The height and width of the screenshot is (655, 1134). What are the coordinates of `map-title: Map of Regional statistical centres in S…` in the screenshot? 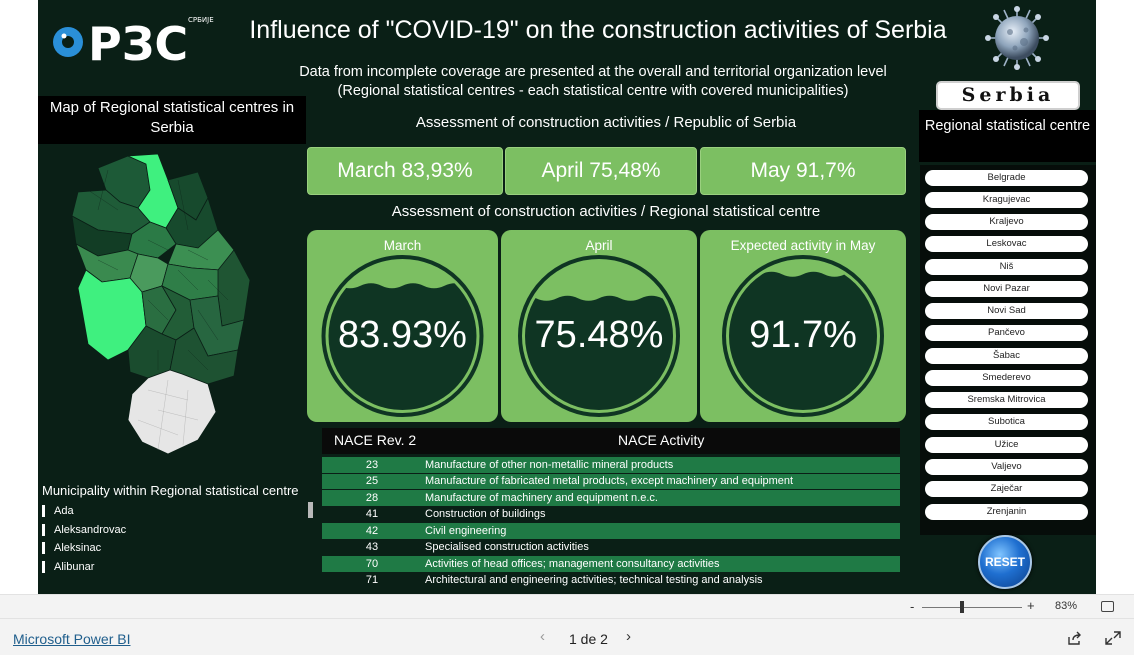 It's located at (172, 120).